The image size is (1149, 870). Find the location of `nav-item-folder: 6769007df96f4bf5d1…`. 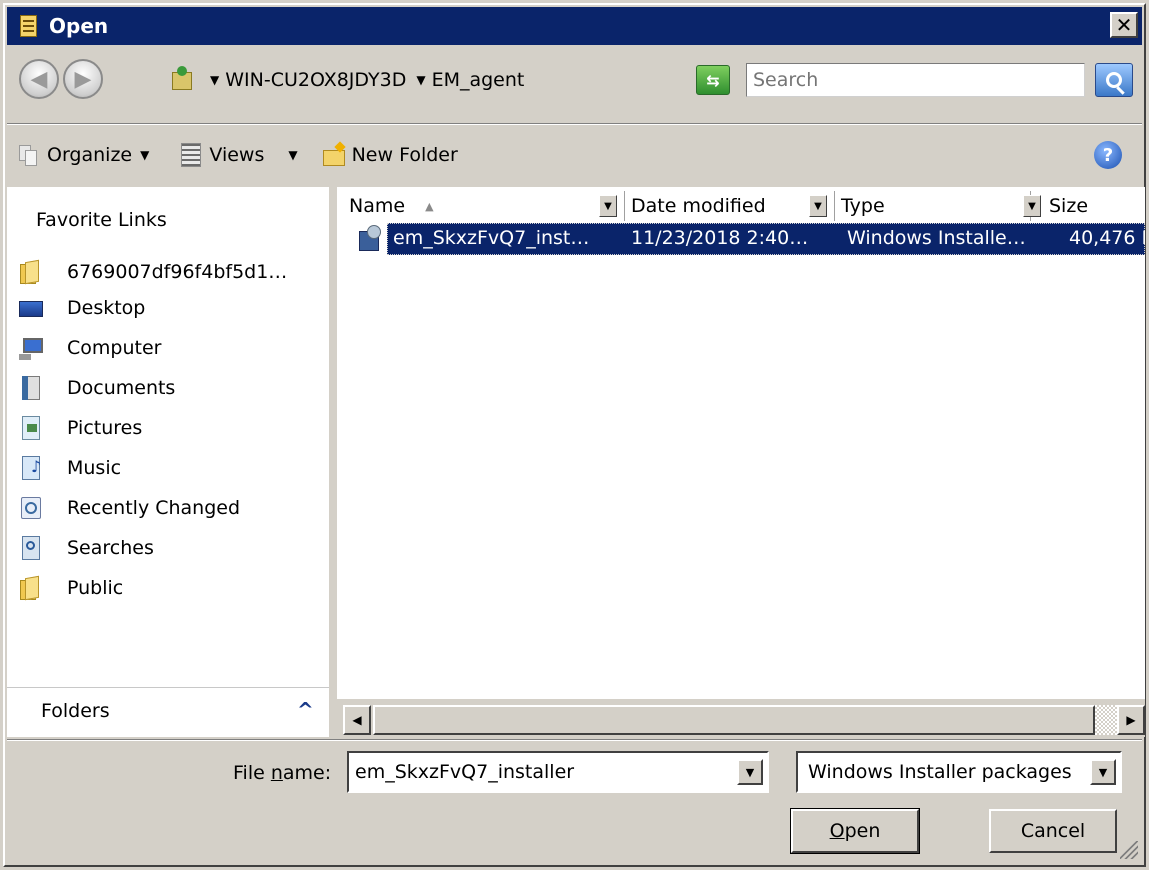

nav-item-folder: 6769007df96f4bf5d1… is located at coordinates (153, 272).